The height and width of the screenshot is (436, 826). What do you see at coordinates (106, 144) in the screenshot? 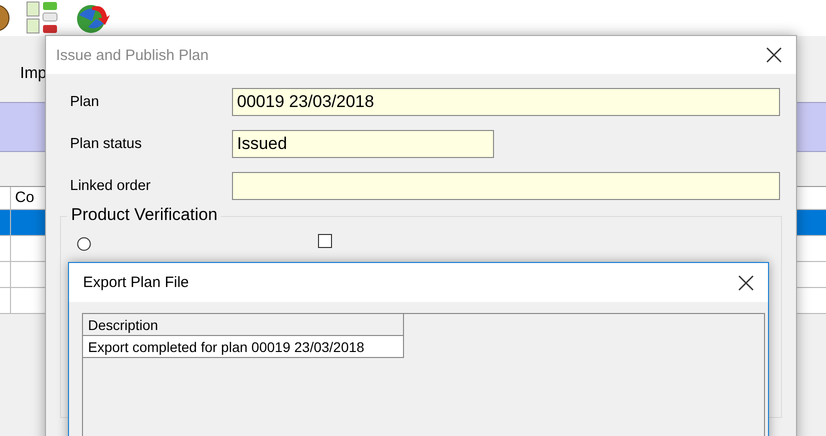
I see `field-label: Plan status` at bounding box center [106, 144].